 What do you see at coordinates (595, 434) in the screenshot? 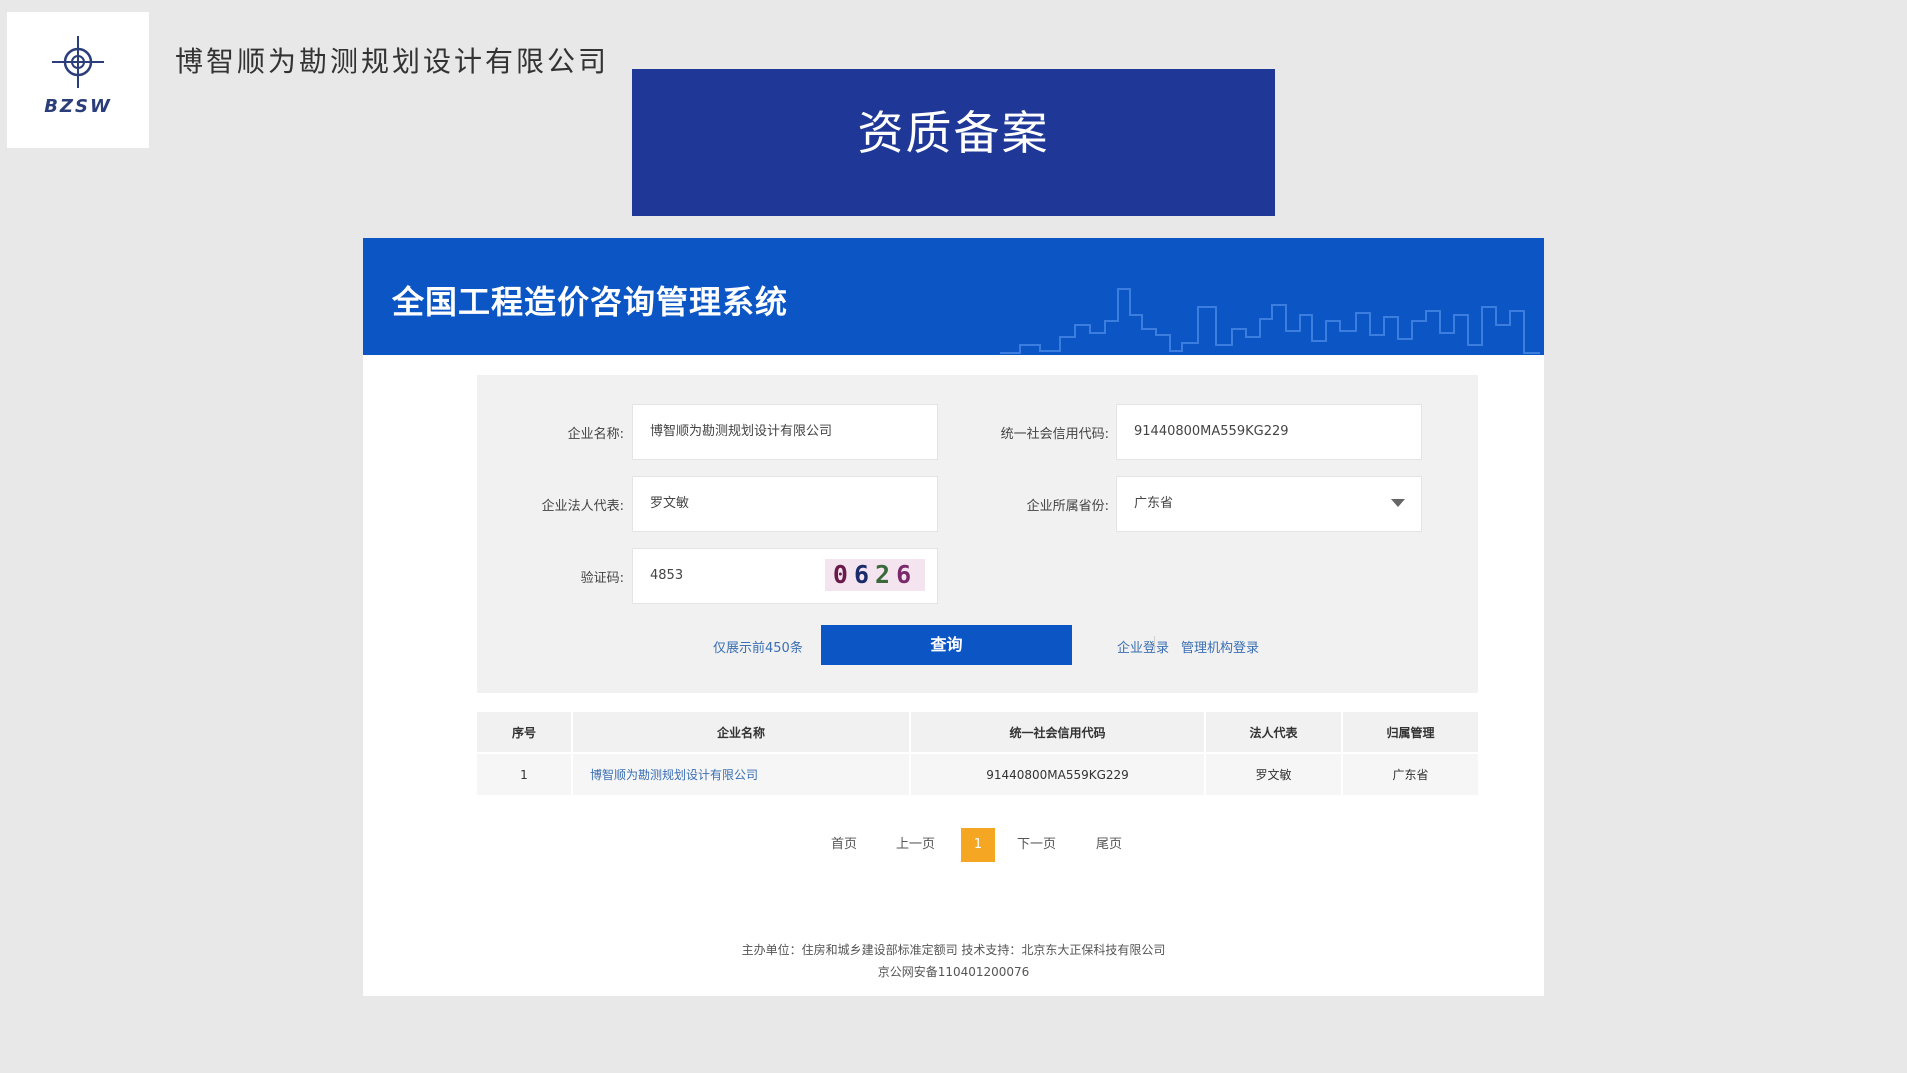
I see `company-name-label: 企业名称:` at bounding box center [595, 434].